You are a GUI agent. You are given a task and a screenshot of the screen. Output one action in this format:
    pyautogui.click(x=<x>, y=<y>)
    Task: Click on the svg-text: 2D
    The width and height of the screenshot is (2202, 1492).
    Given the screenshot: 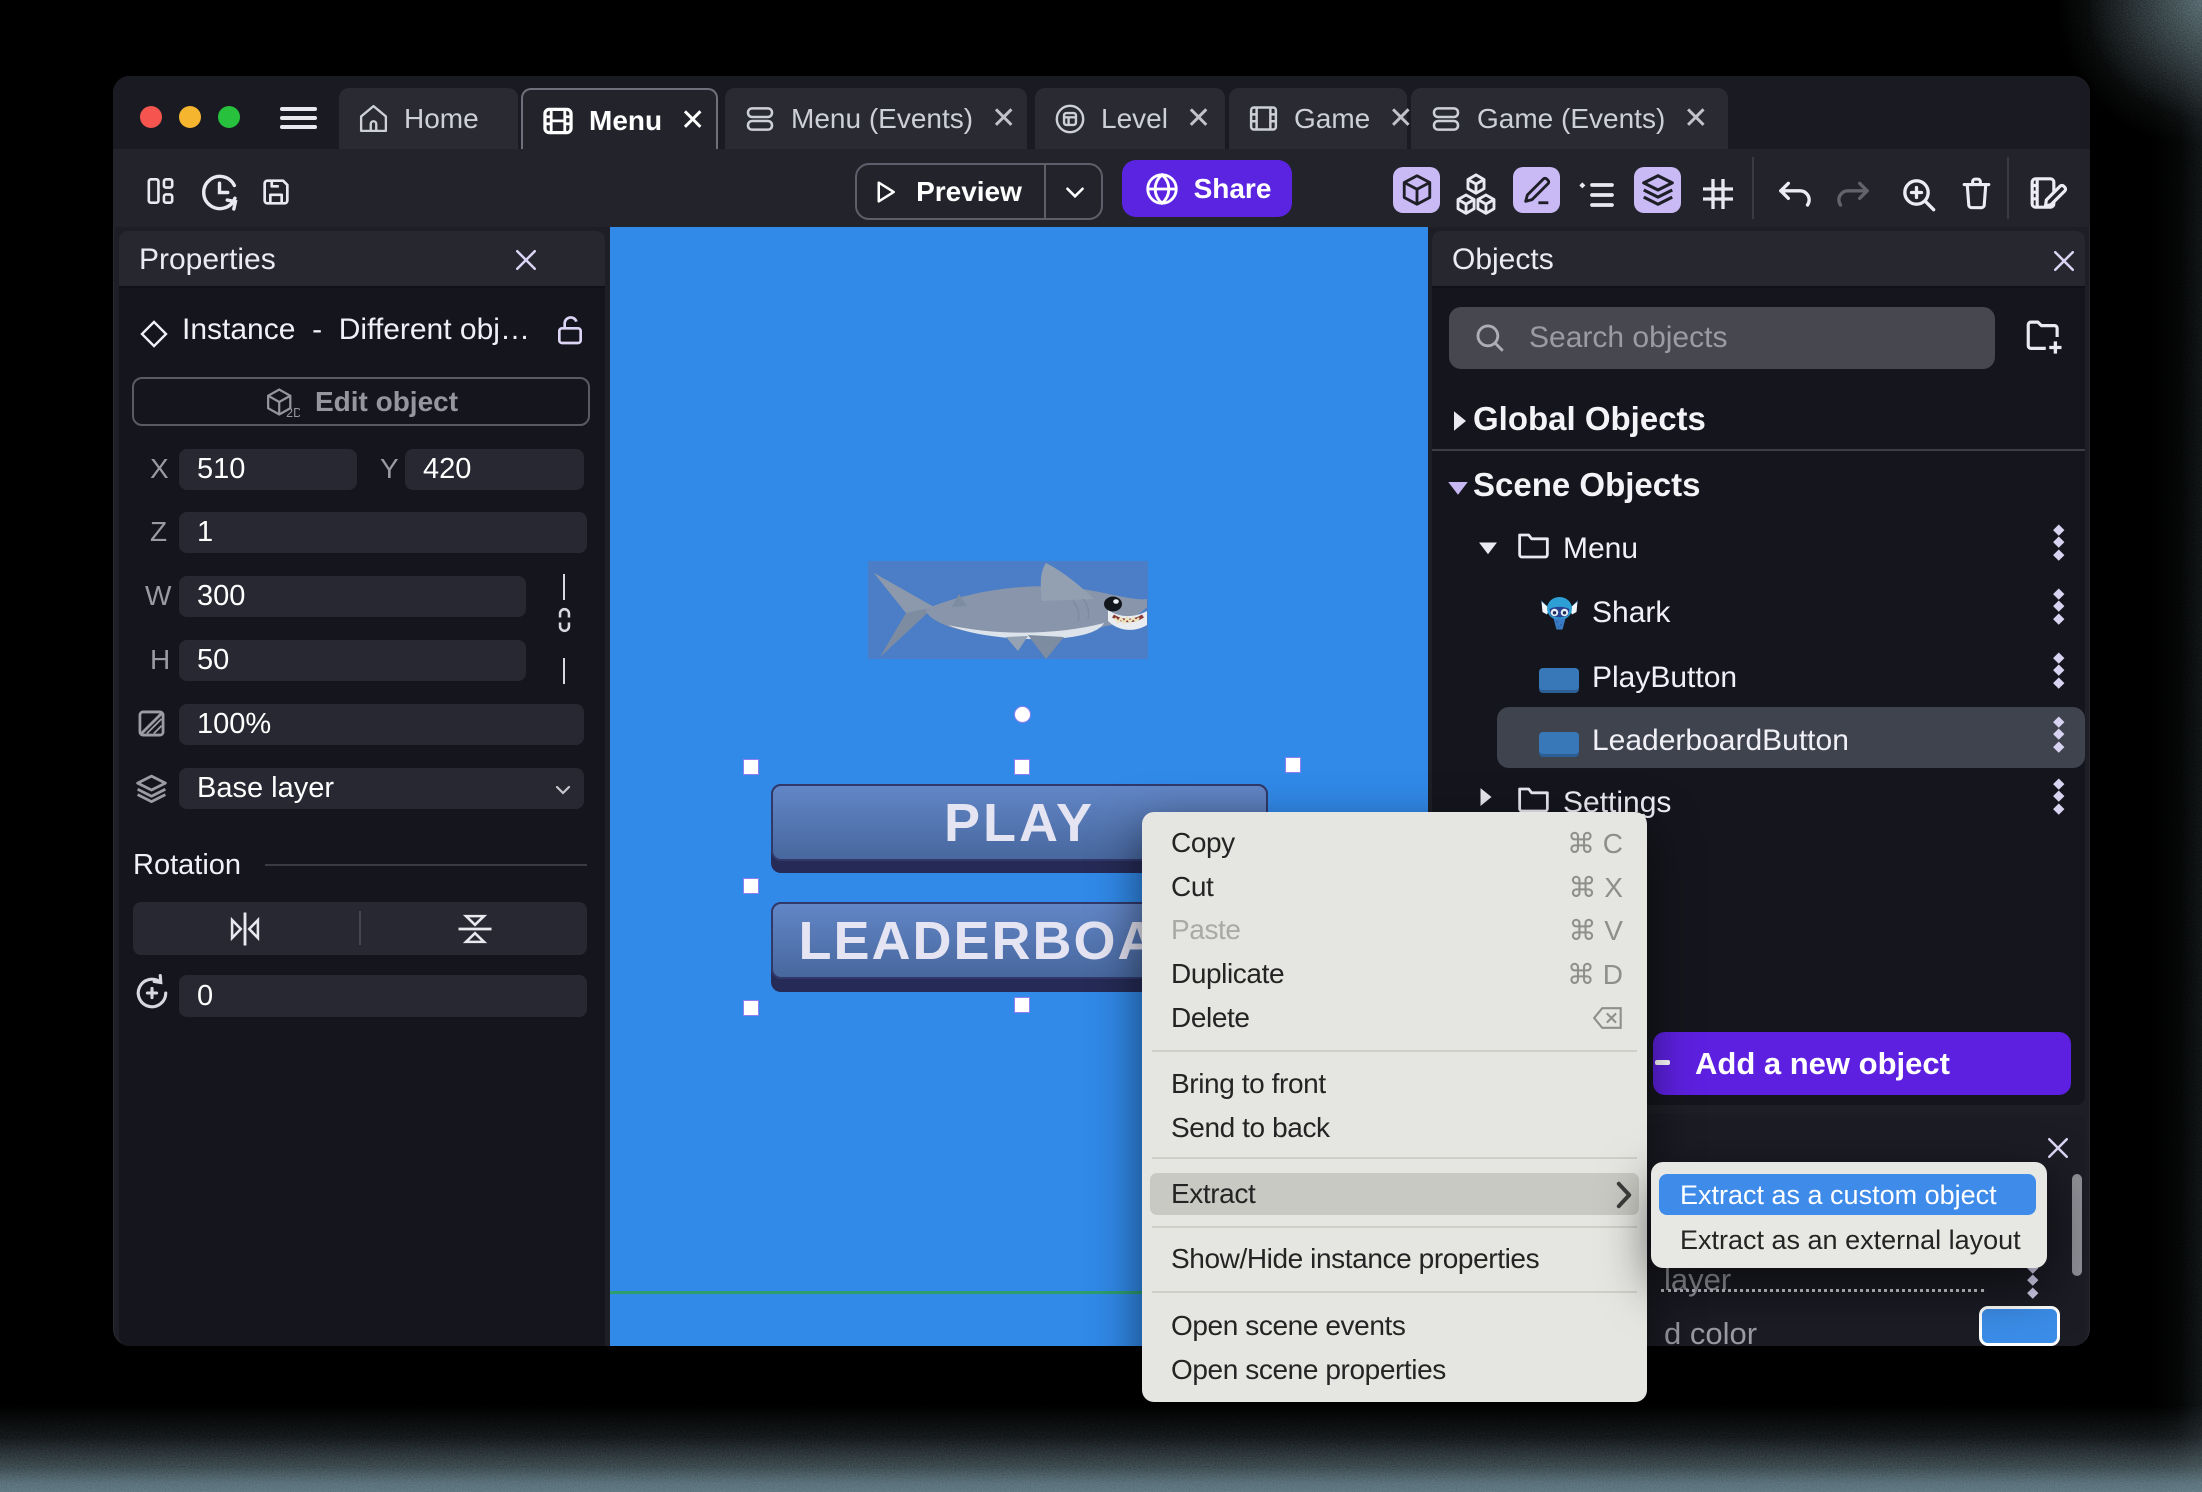 What is the action you would take?
    pyautogui.click(x=293, y=412)
    